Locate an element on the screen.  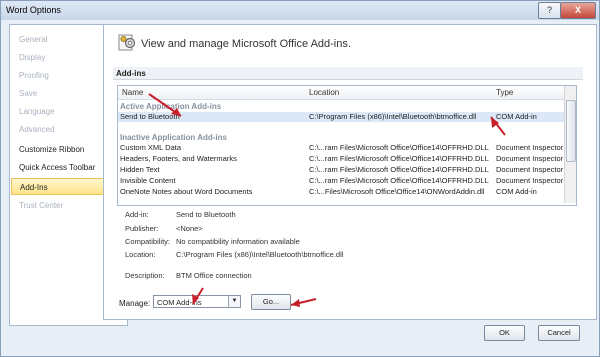
publisher-label: Publisher: is located at coordinates (142, 228).